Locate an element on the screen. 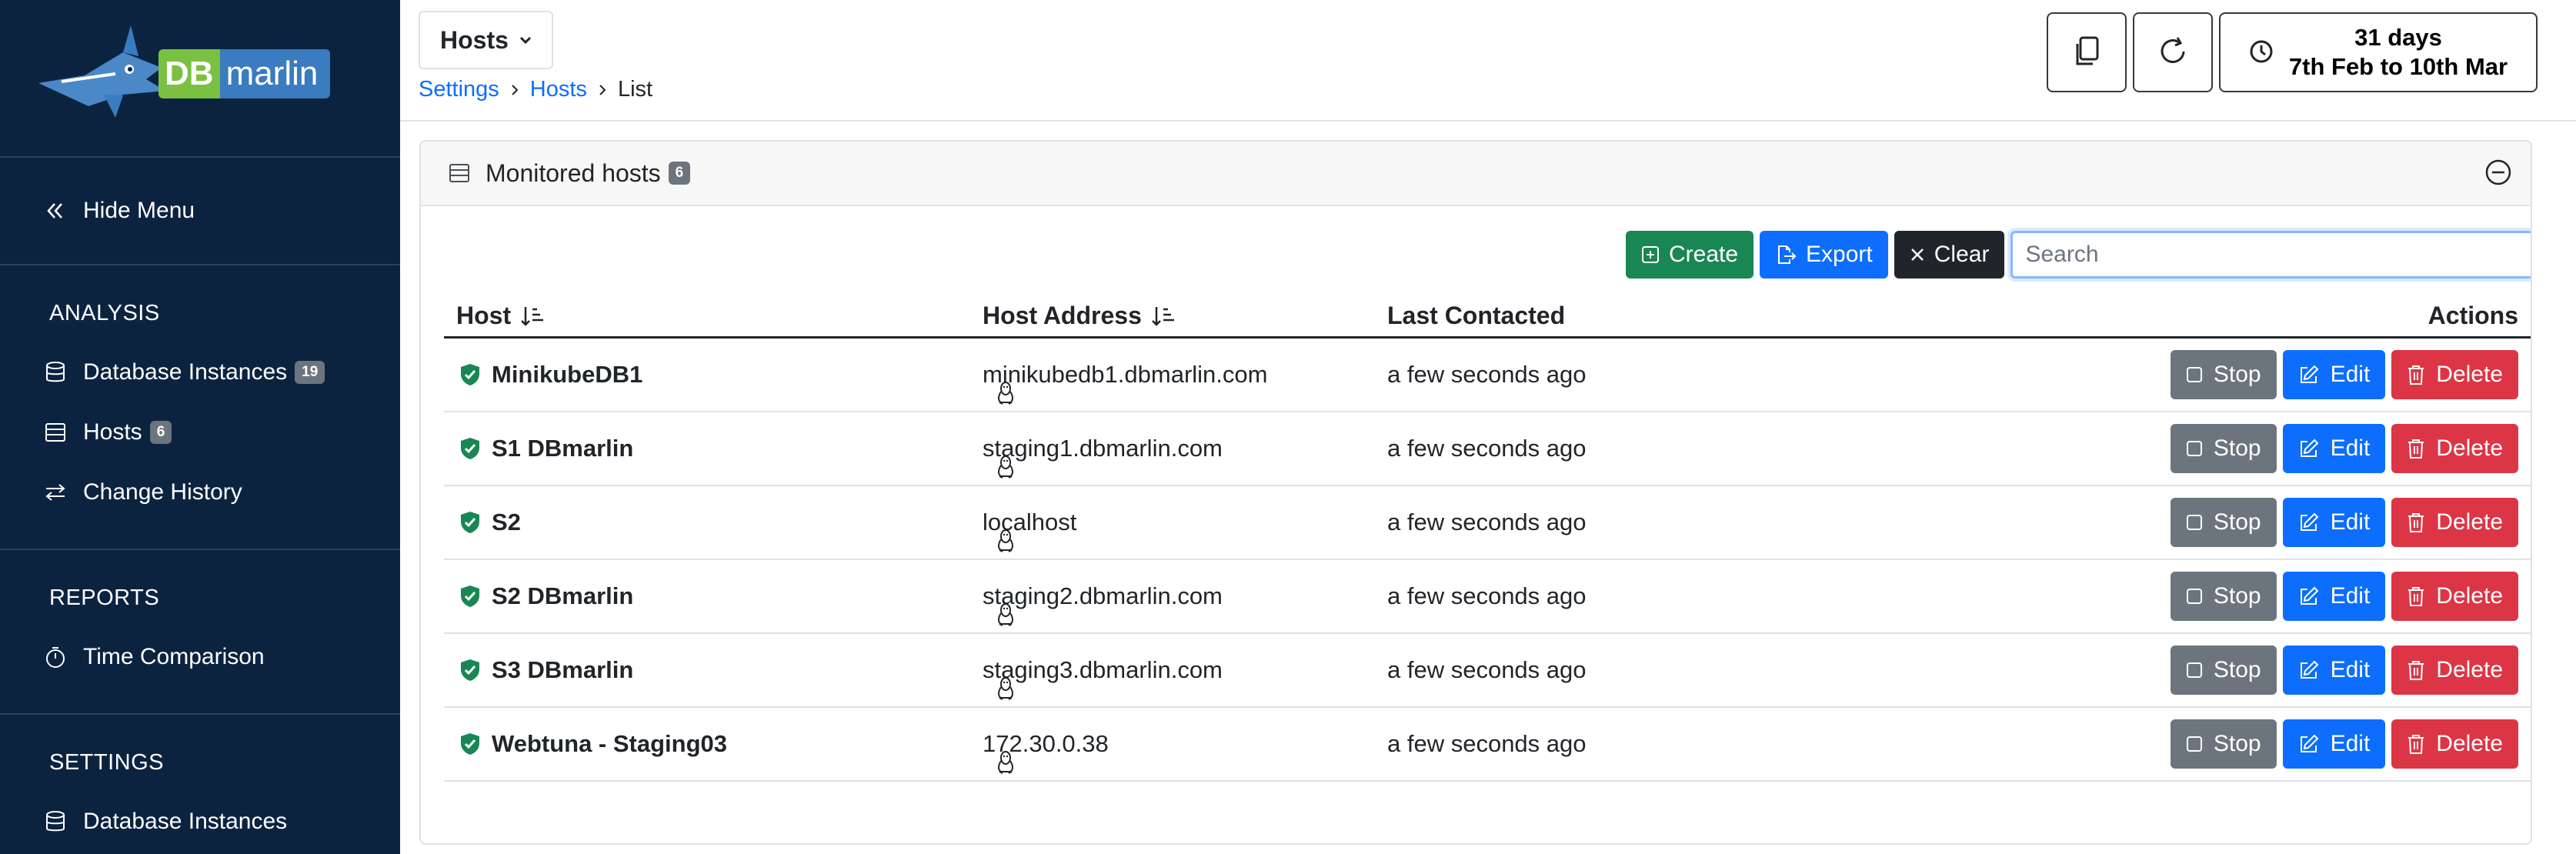 The width and height of the screenshot is (2576, 854). host-address: staging2.dbmarlin.com is located at coordinates (1103, 596).